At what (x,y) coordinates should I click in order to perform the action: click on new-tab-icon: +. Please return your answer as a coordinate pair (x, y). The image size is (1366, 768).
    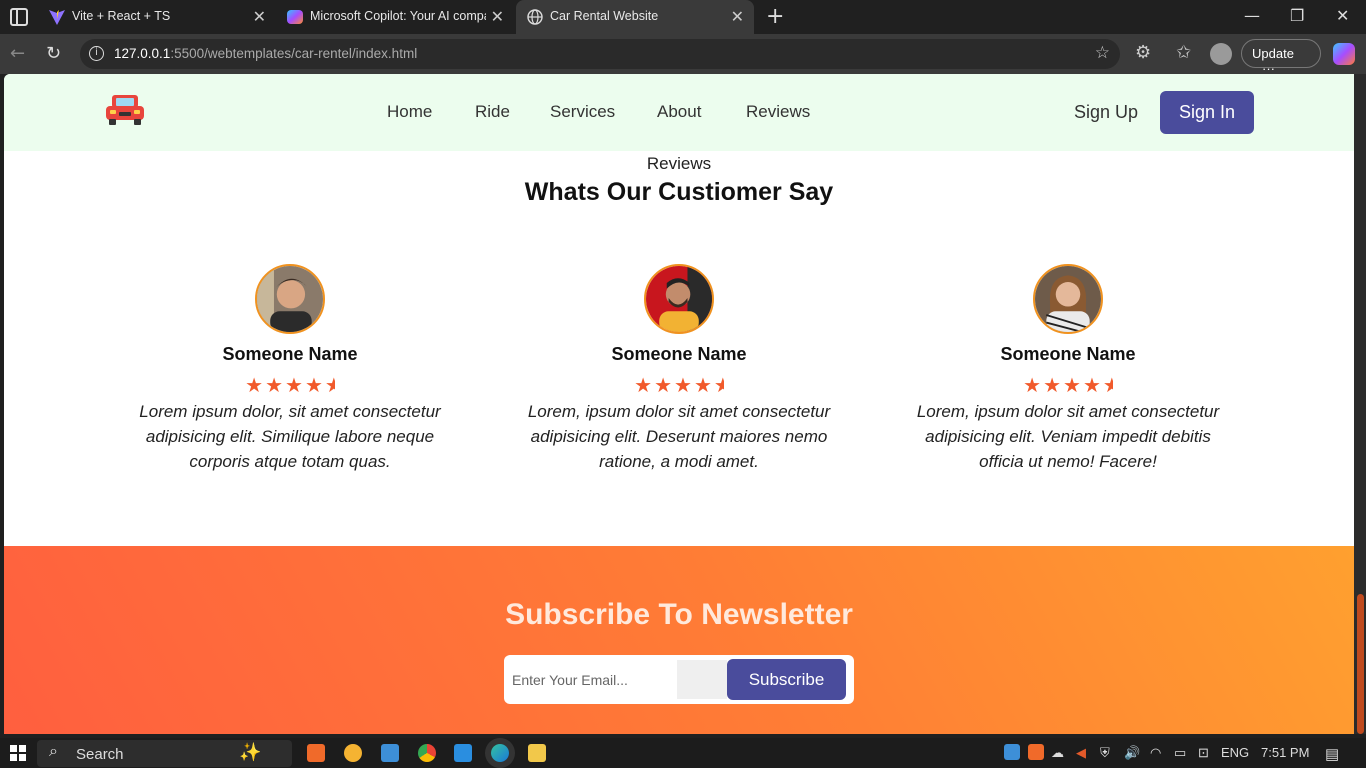
    Looking at the image, I should click on (775, 16).